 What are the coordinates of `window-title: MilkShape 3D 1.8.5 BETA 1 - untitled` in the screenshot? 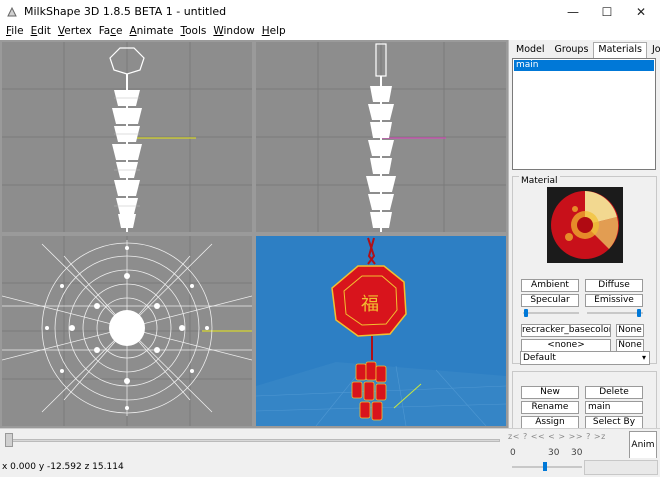 It's located at (125, 11).